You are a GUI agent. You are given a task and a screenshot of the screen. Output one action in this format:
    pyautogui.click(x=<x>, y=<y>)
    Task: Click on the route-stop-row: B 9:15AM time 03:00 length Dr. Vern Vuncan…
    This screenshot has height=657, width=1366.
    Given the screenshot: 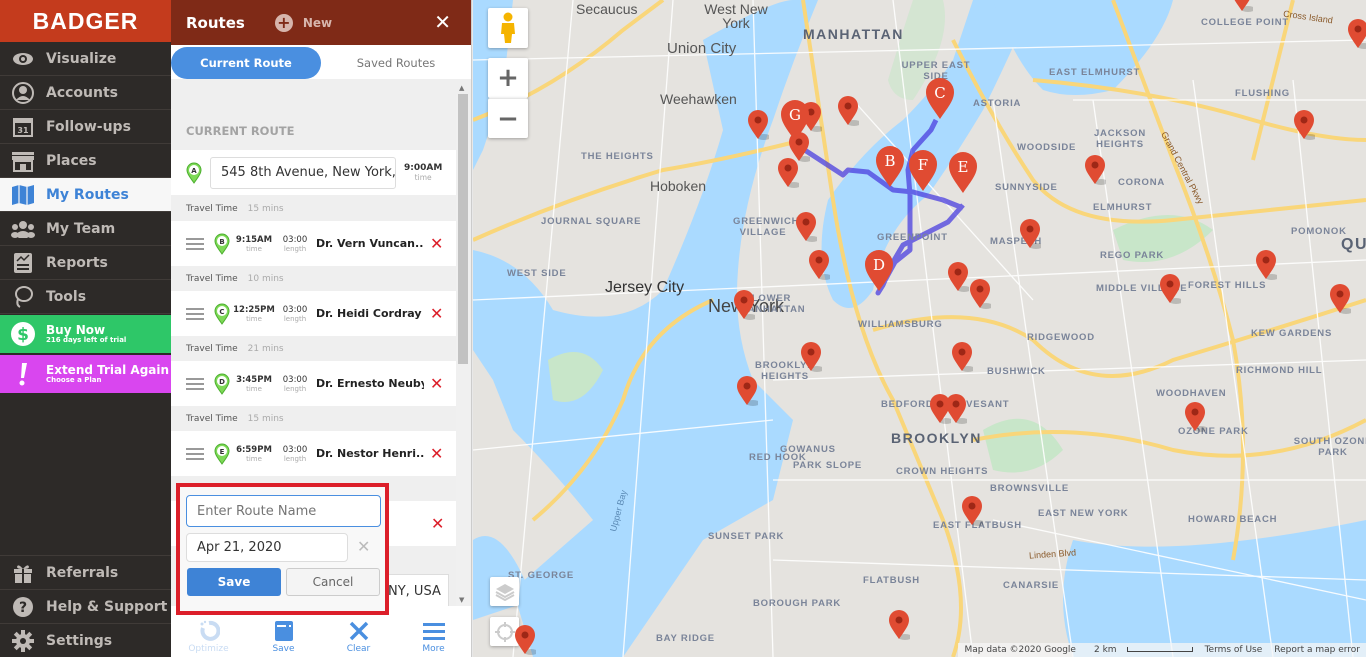 What is the action you would take?
    pyautogui.click(x=313, y=243)
    